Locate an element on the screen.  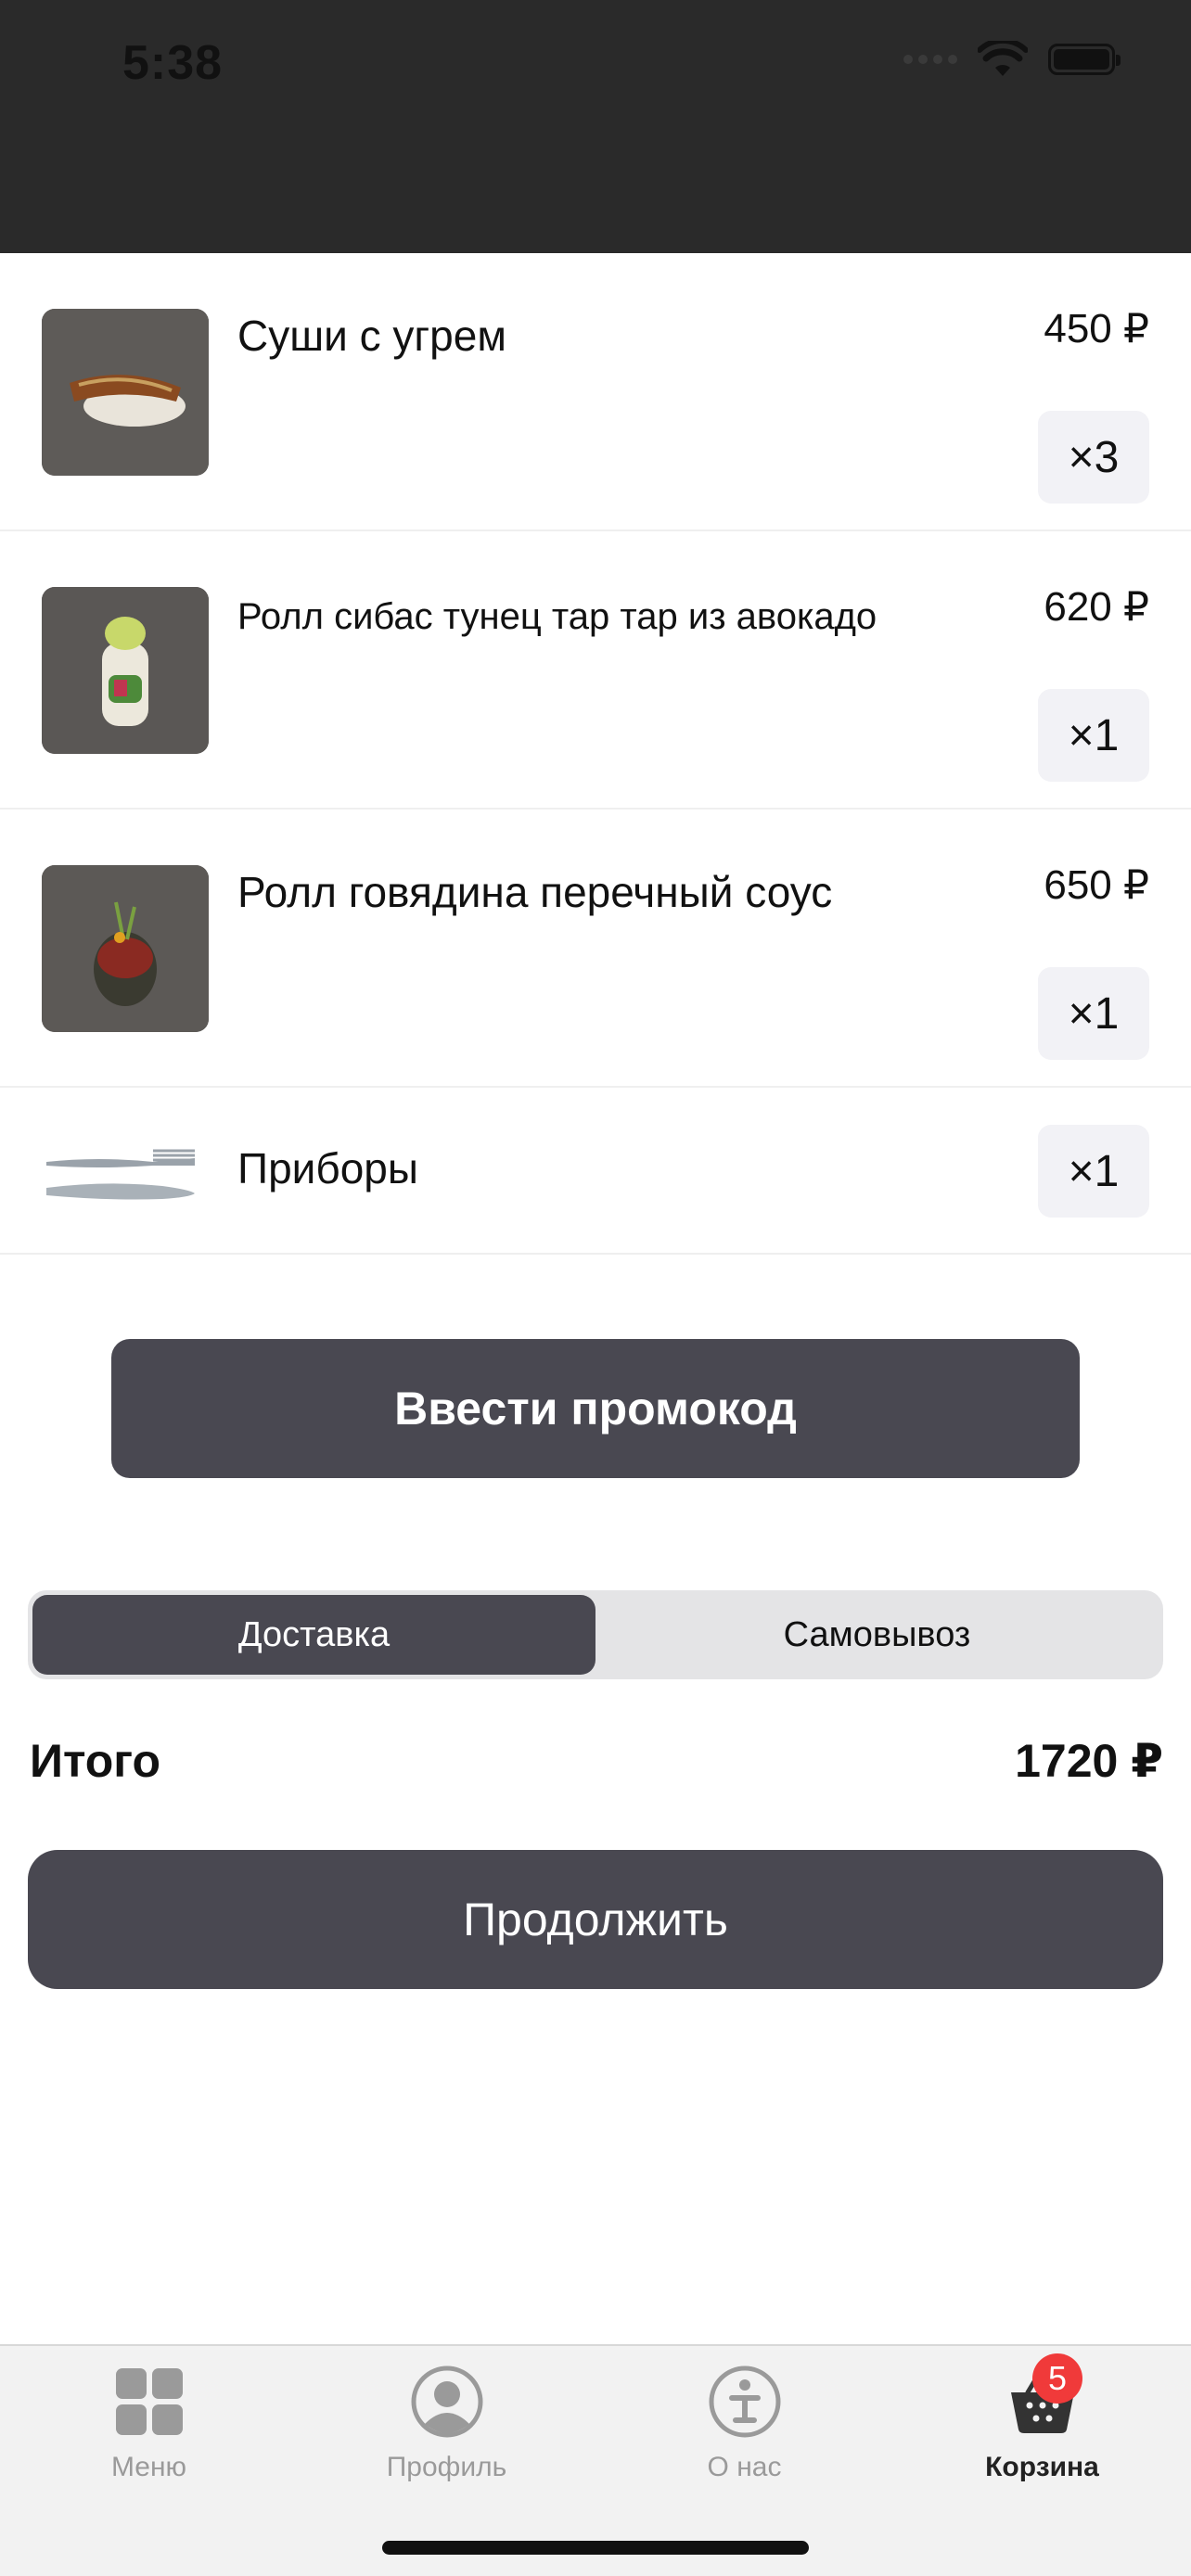
total-label: Итого is located at coordinates (95, 1761).